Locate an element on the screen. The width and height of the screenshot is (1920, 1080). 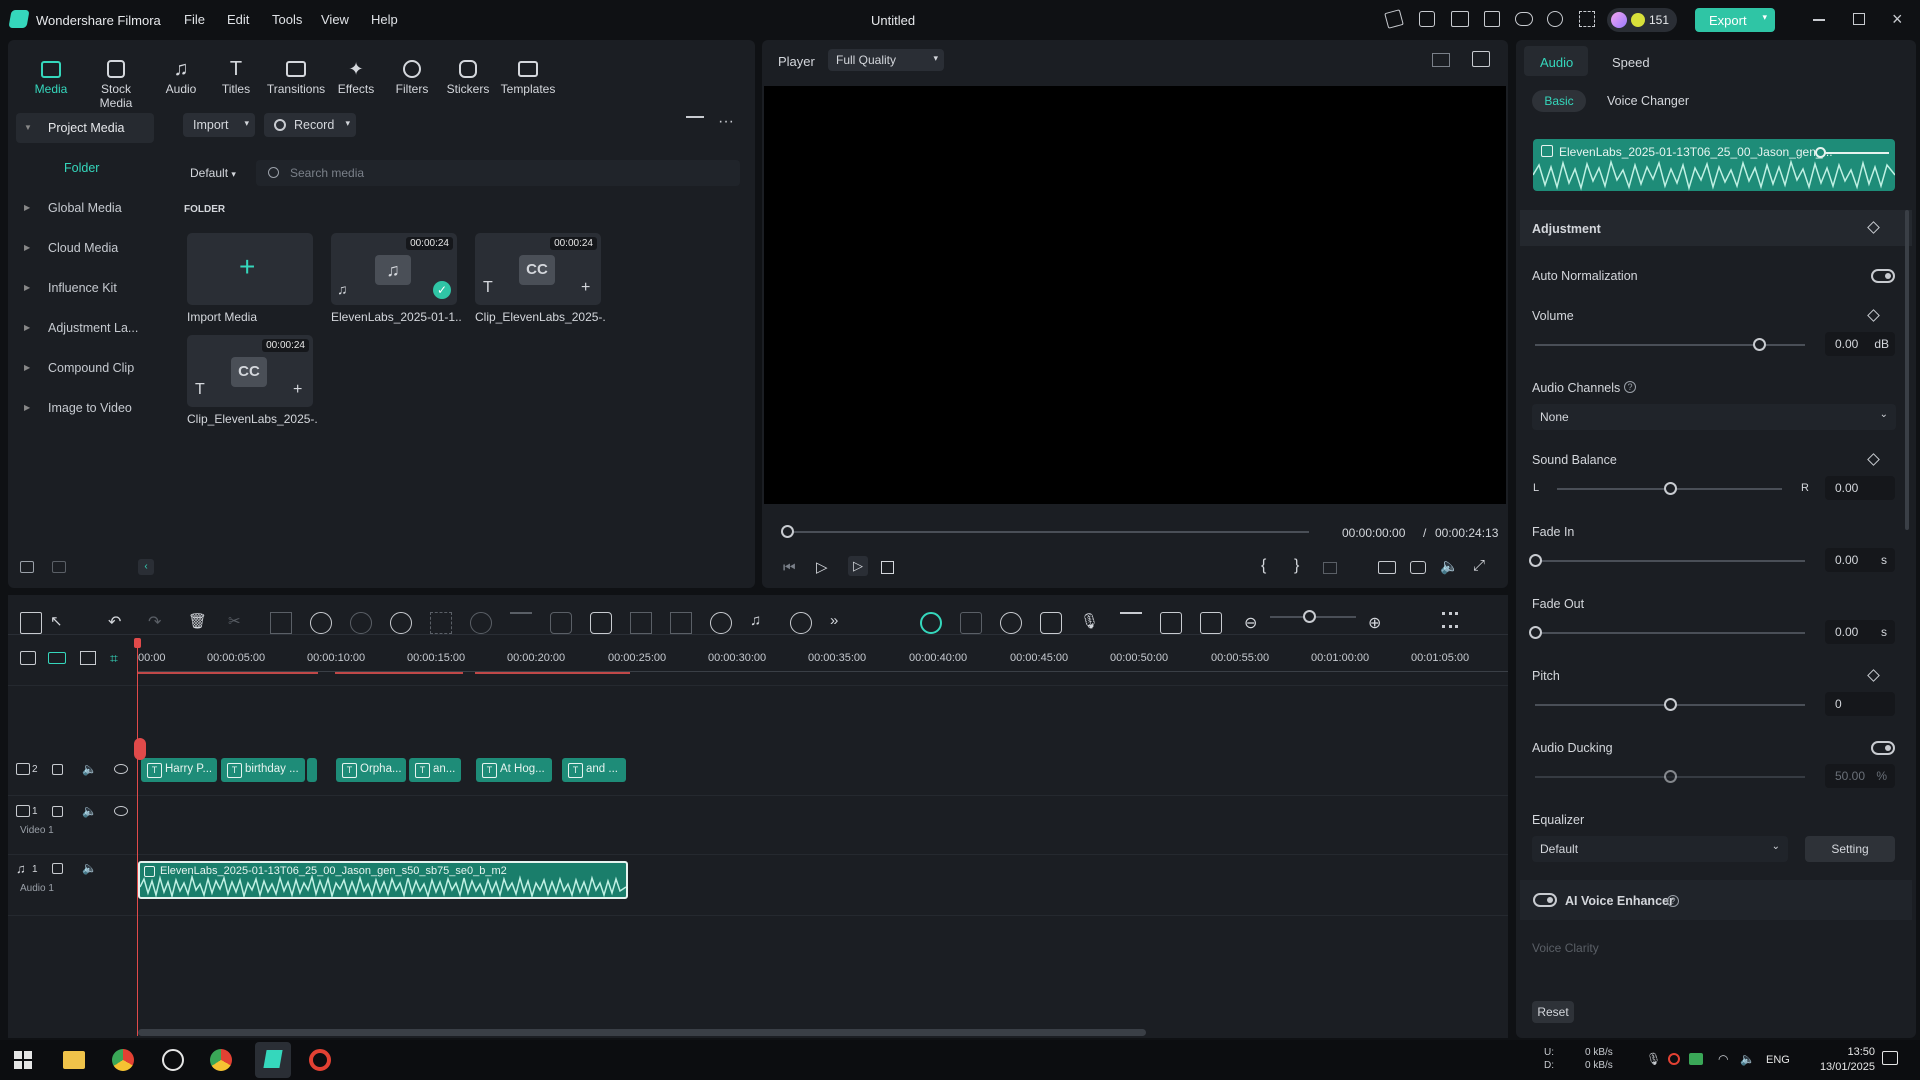
audio-stretch-icon is located at coordinates (801, 623).